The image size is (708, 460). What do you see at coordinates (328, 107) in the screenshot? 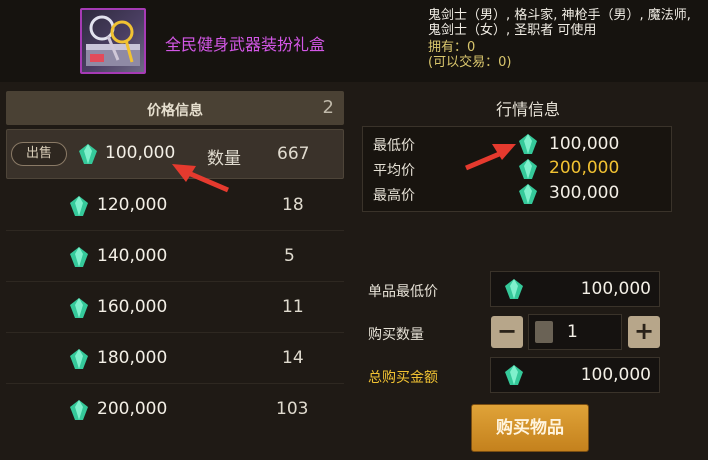
I see `price-info-count: 2` at bounding box center [328, 107].